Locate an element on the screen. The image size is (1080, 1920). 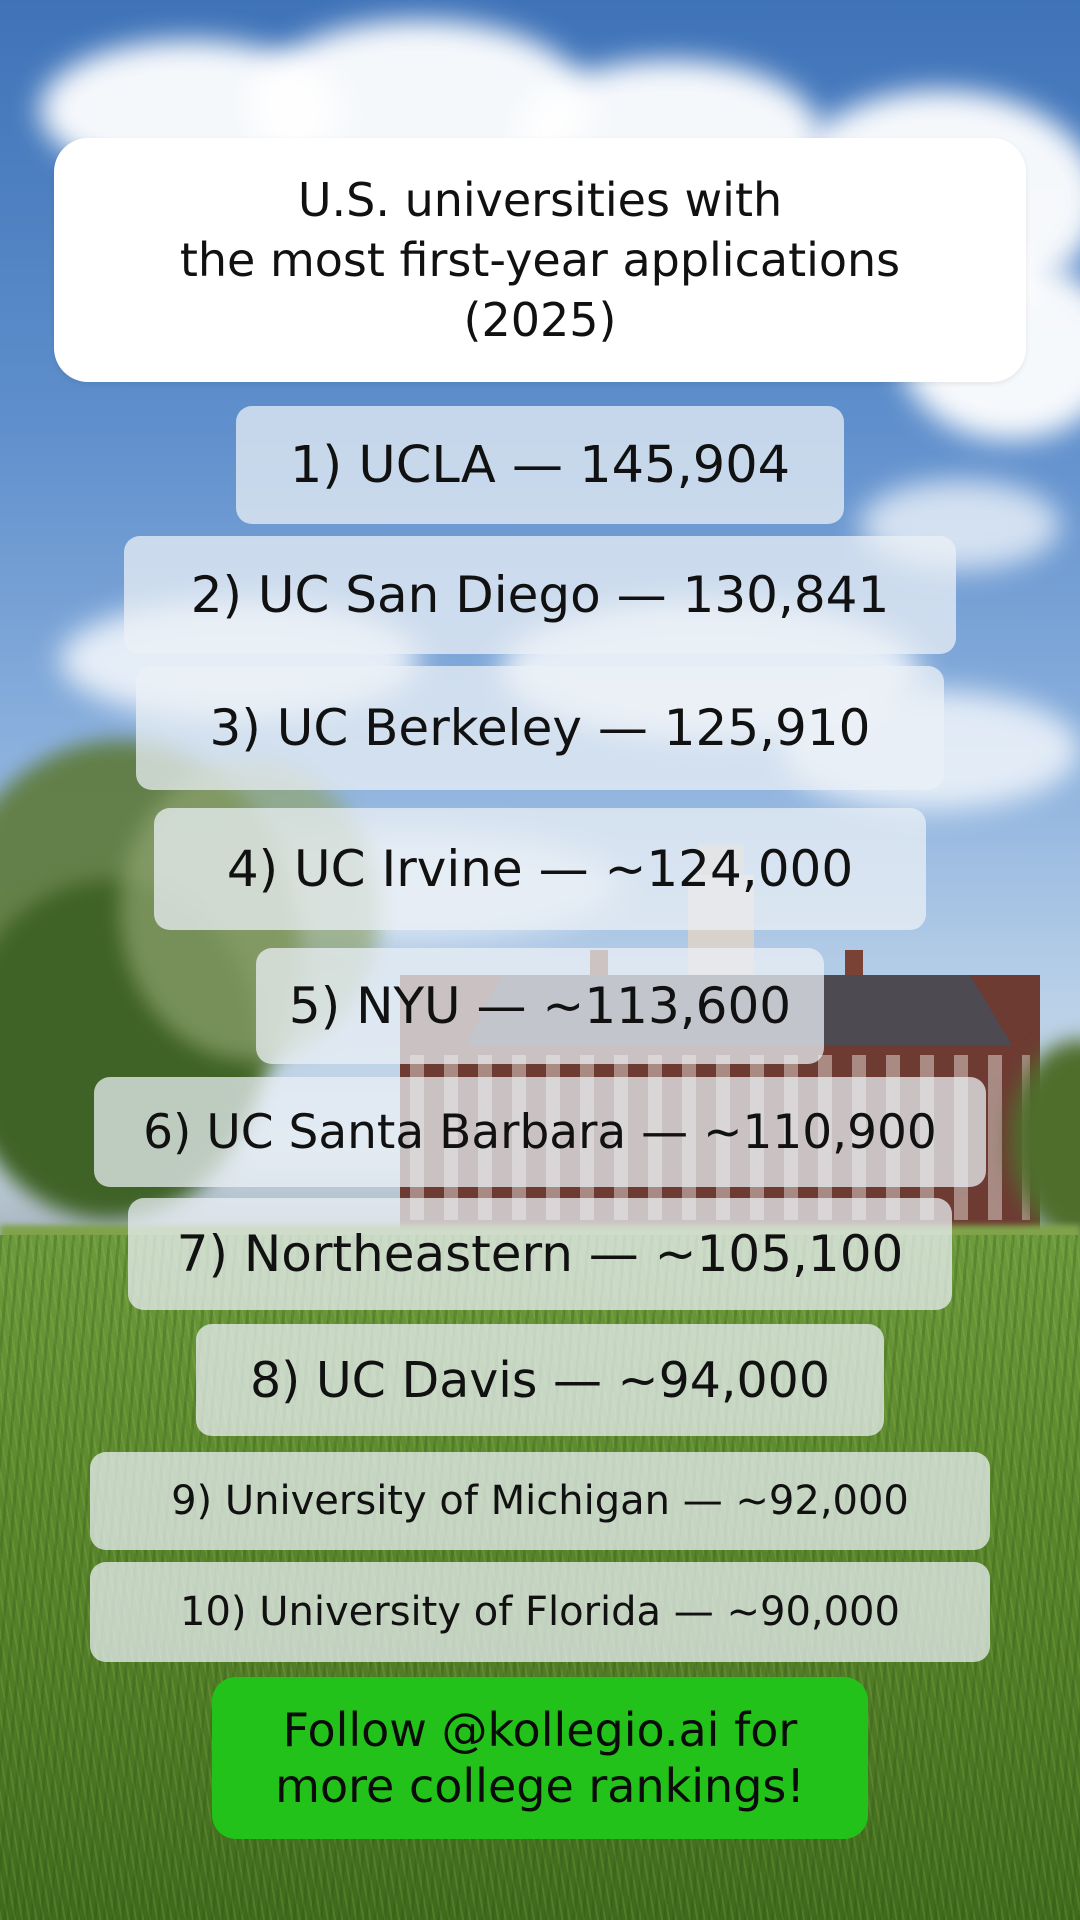
ranking-label: 5) NYU — ~113,600 is located at coordinates (540, 1006).